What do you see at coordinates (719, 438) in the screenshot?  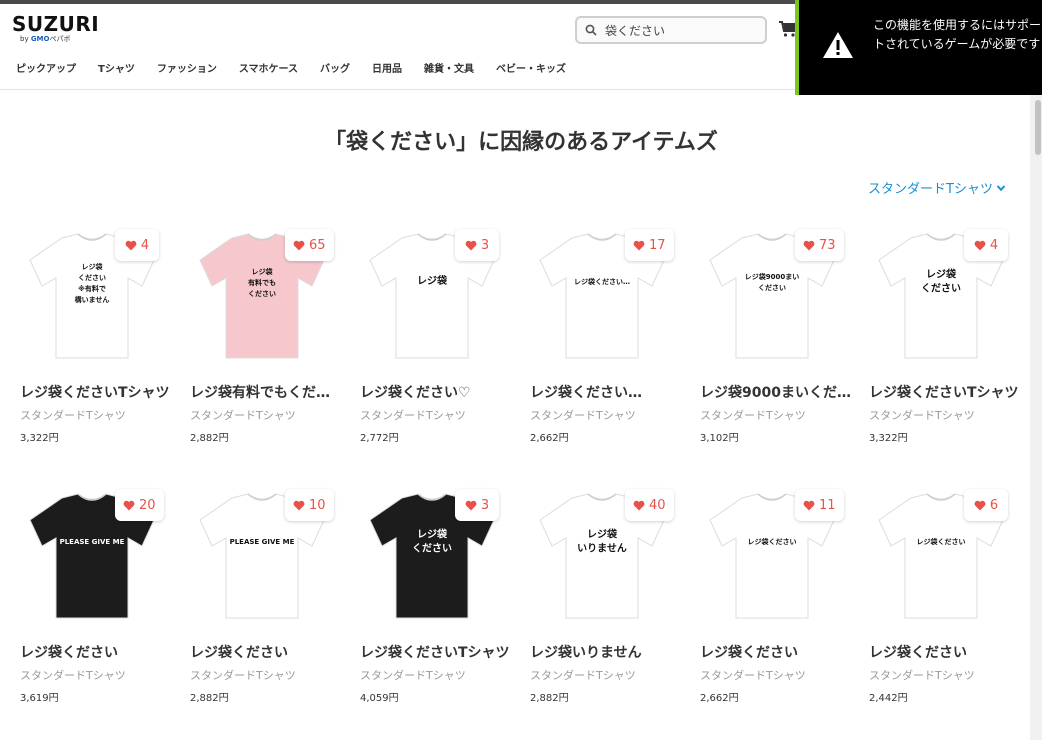 I see `product-price: 3,102円` at bounding box center [719, 438].